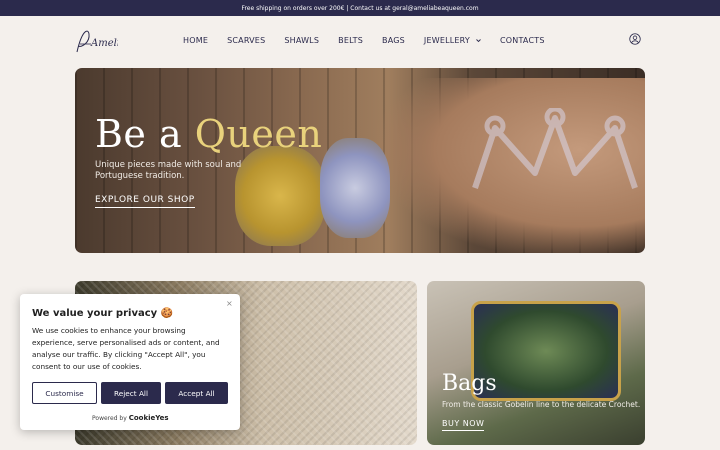  Describe the element at coordinates (145, 134) in the screenshot. I see `hero-title-part1: Be a` at that location.